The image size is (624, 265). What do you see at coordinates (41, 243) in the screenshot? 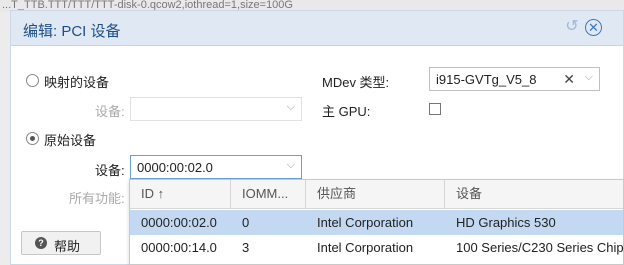
I see `question-icon: ?` at bounding box center [41, 243].